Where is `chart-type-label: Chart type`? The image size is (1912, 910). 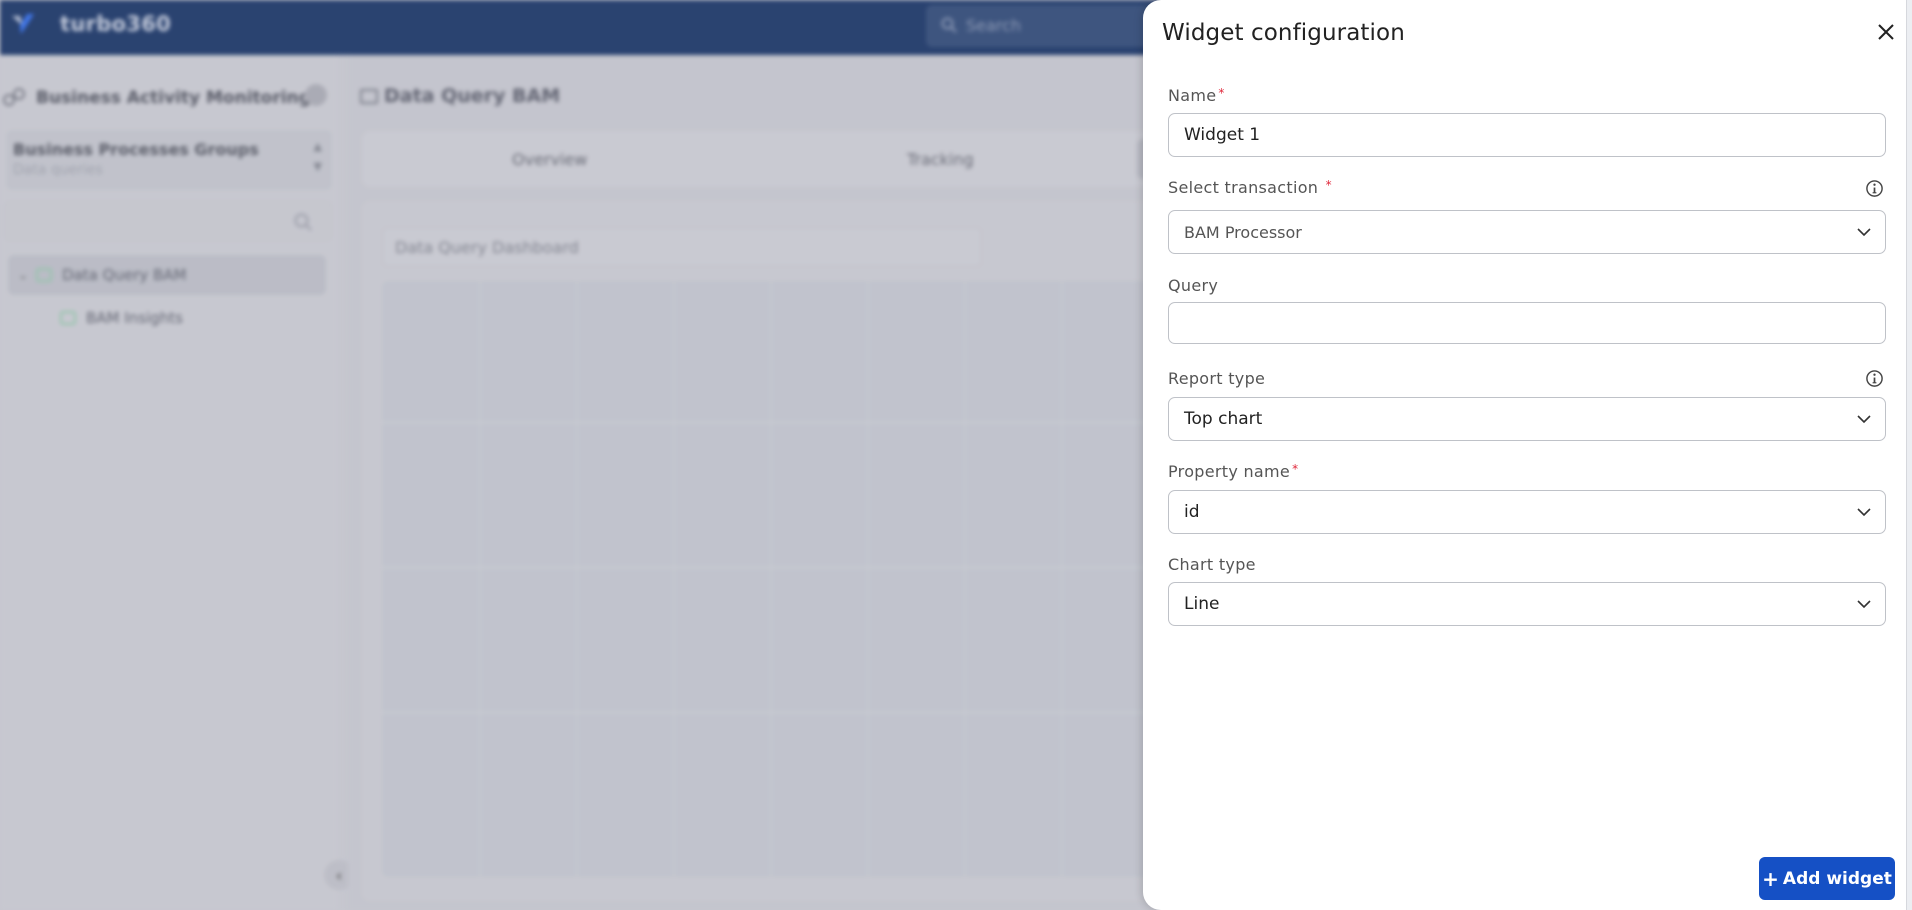 chart-type-label: Chart type is located at coordinates (1212, 564).